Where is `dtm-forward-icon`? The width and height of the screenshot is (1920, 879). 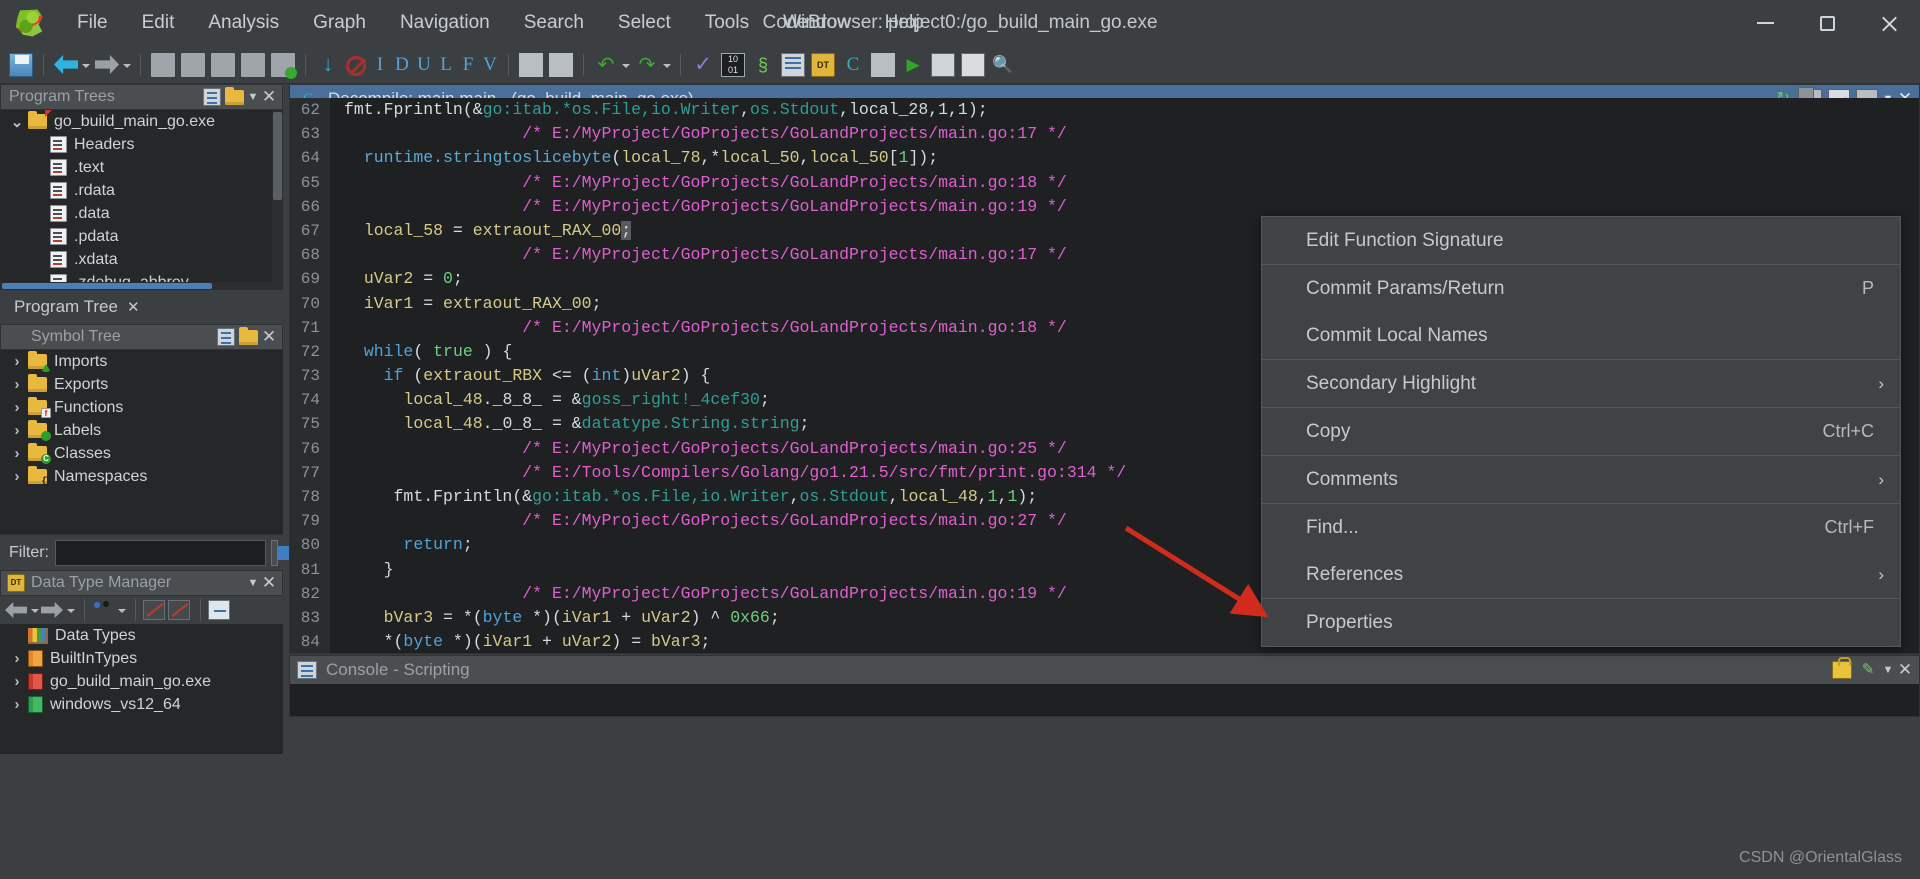 dtm-forward-icon is located at coordinates (52, 610).